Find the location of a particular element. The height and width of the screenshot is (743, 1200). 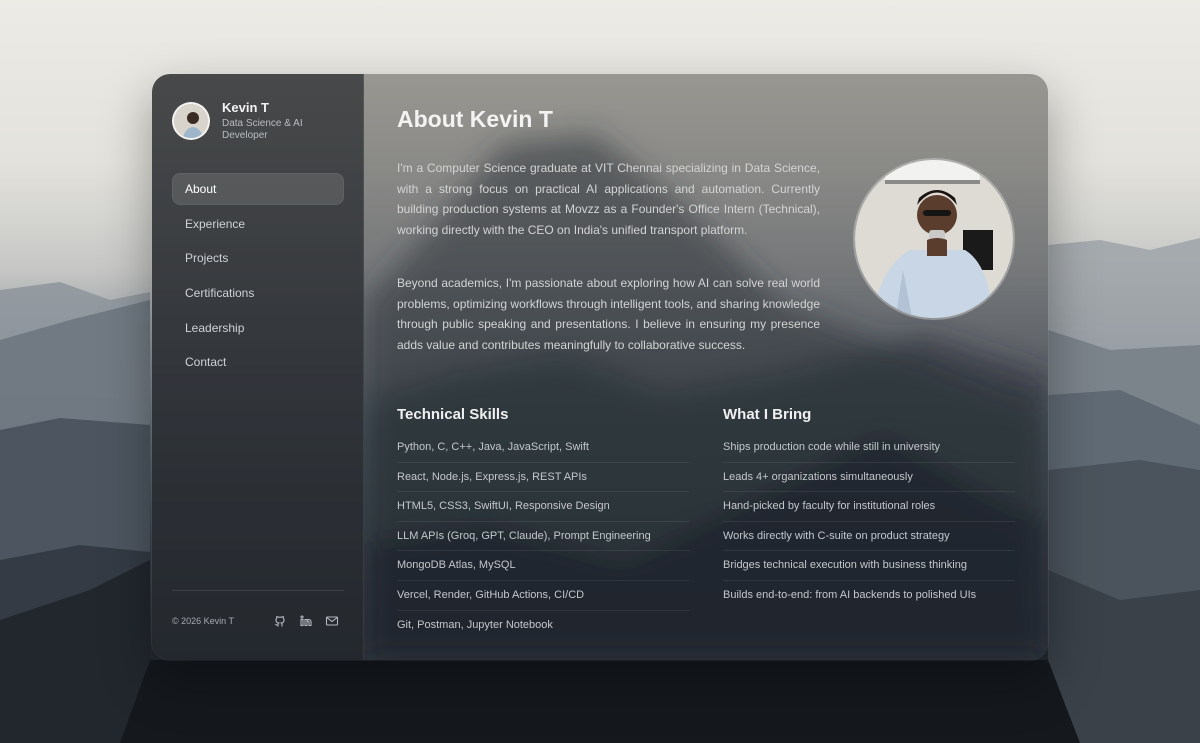

copyright-text: © 2026 Kevin T is located at coordinates (203, 621).